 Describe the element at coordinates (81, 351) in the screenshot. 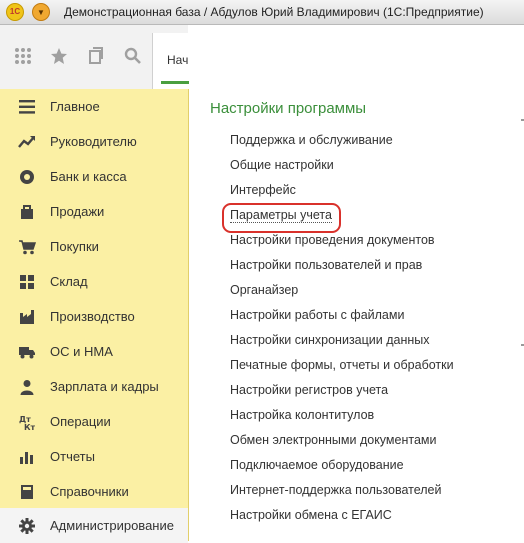

I see `sidebar-item-label: ОС и НМА` at that location.